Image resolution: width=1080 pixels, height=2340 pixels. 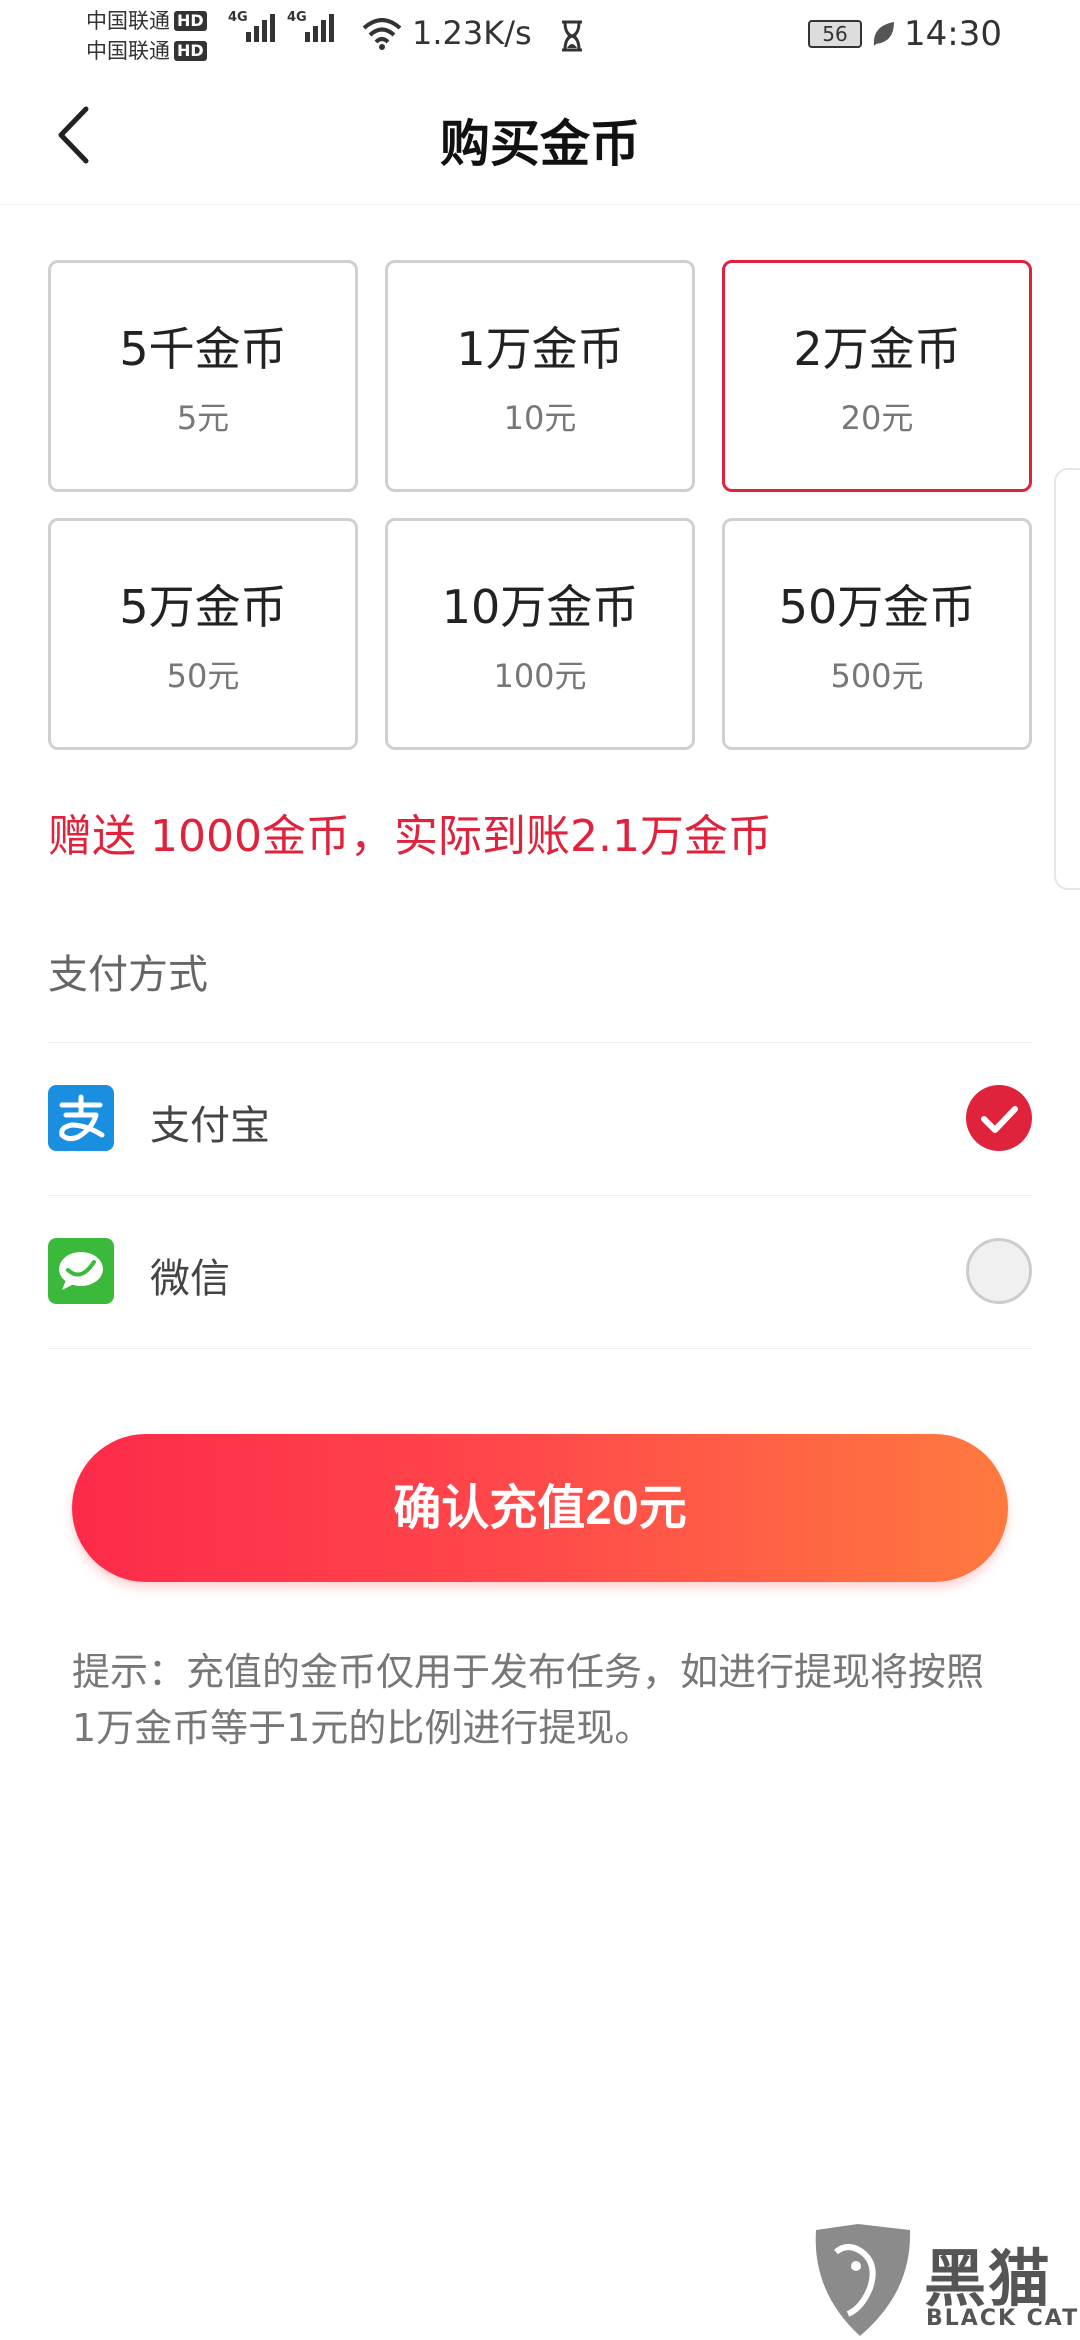 What do you see at coordinates (81, 1271) in the screenshot?
I see `wechat-icon` at bounding box center [81, 1271].